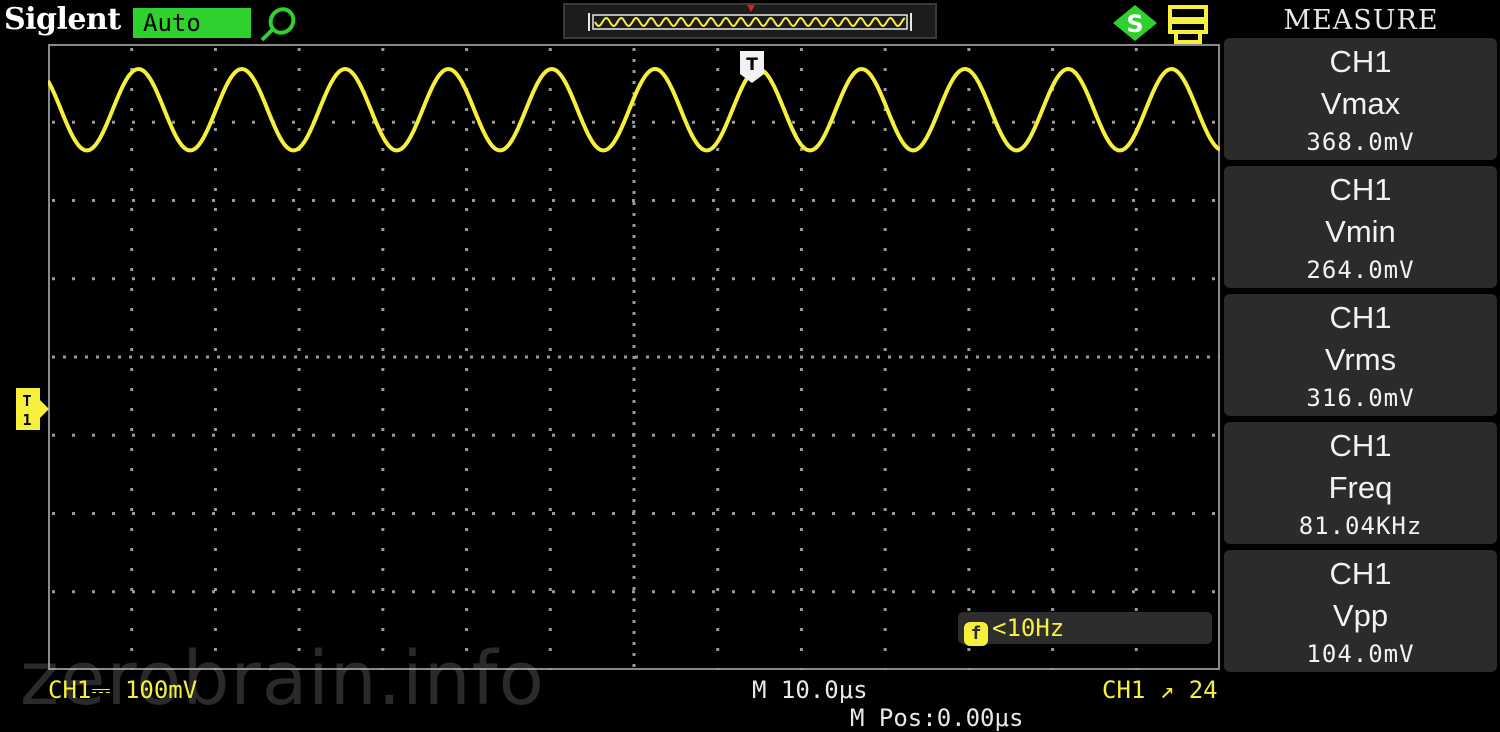 This screenshot has height=732, width=1500. I want to click on measure-value: 264.0mV, so click(1360, 270).